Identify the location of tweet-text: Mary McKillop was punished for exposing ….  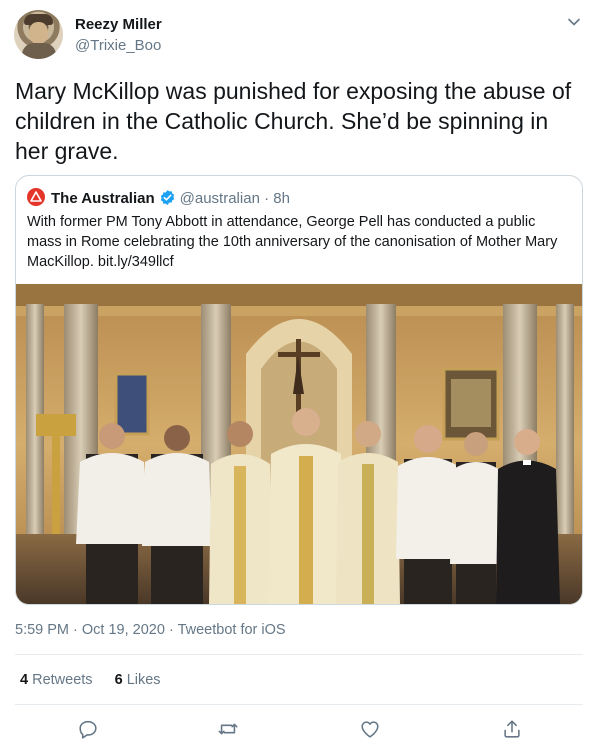
(293, 121).